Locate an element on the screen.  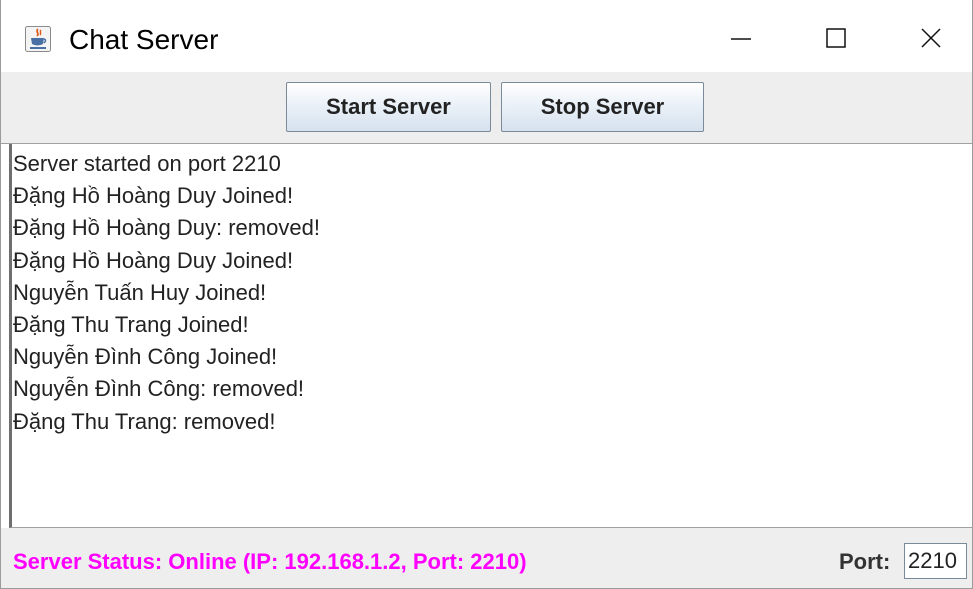
minimize-button is located at coordinates (741, 38).